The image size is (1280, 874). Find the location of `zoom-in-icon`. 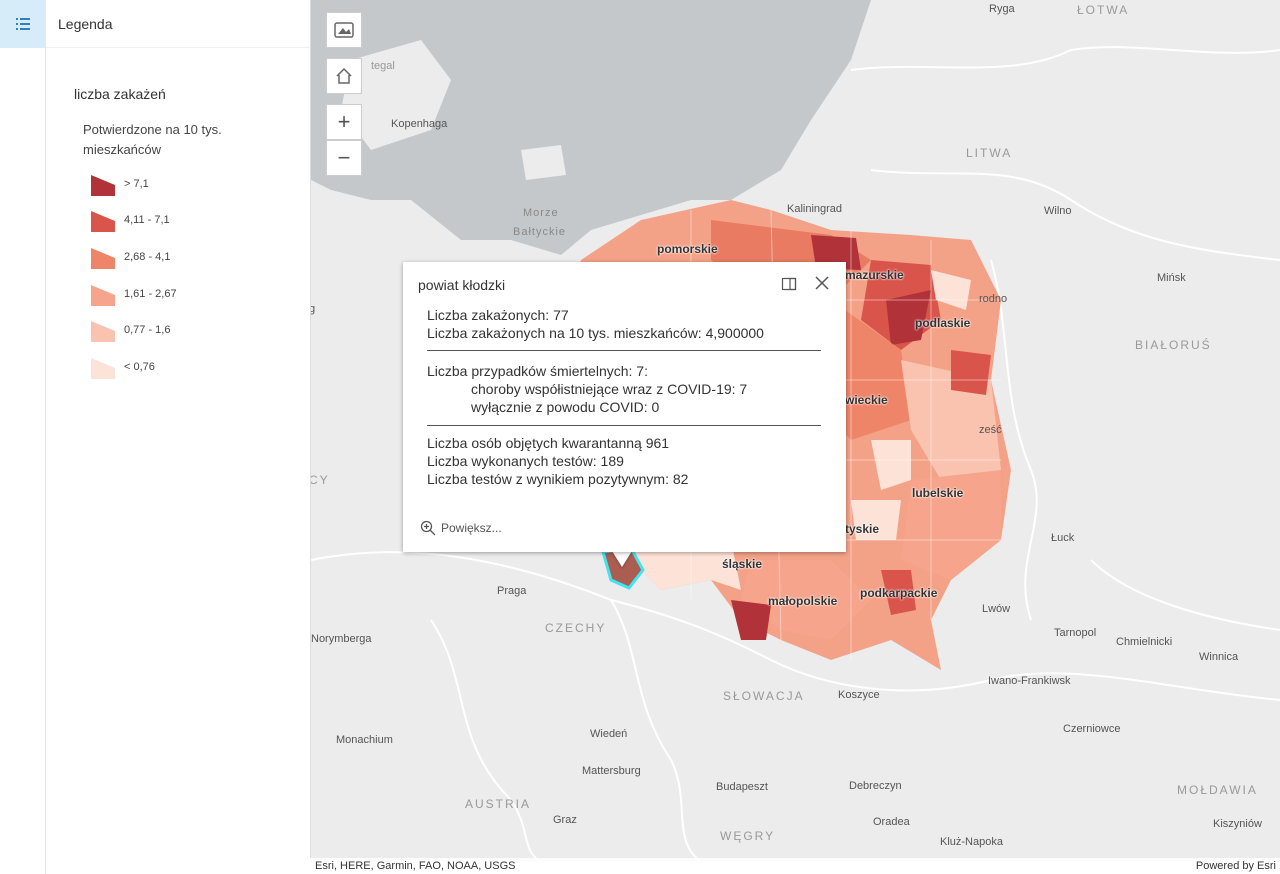

zoom-in-icon is located at coordinates (428, 528).